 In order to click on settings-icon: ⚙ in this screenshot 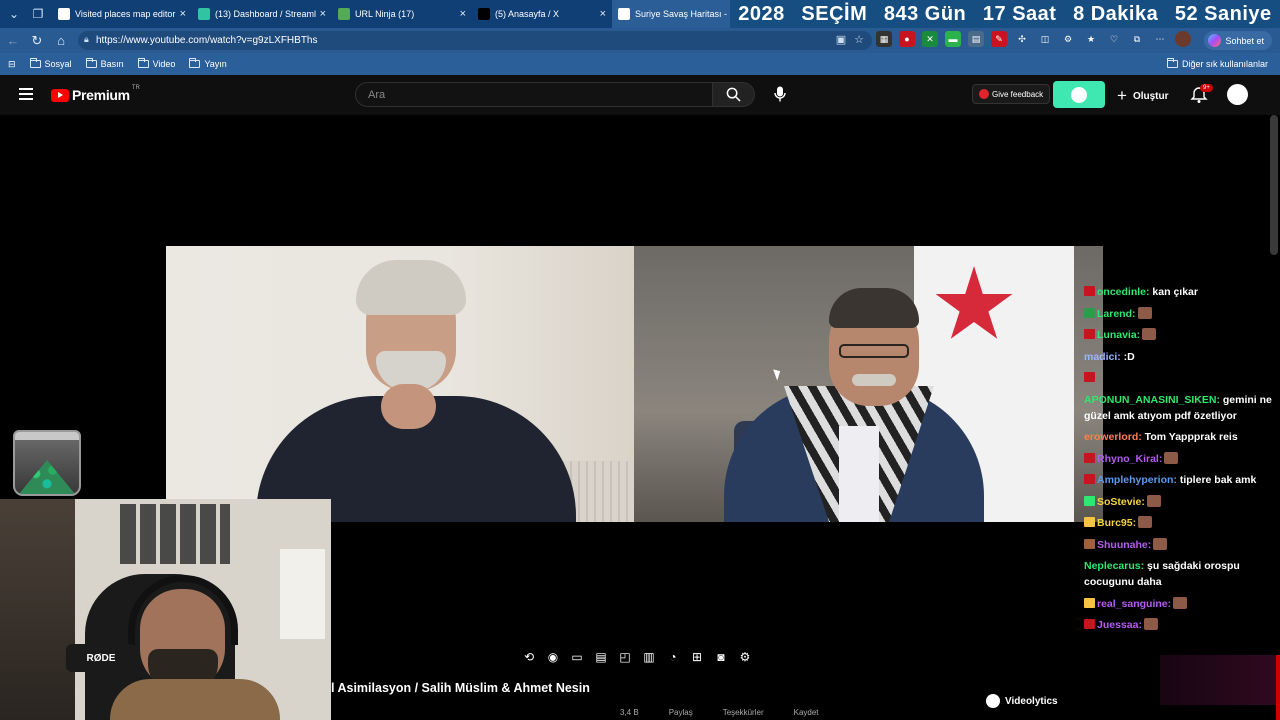, I will do `click(1068, 39)`.